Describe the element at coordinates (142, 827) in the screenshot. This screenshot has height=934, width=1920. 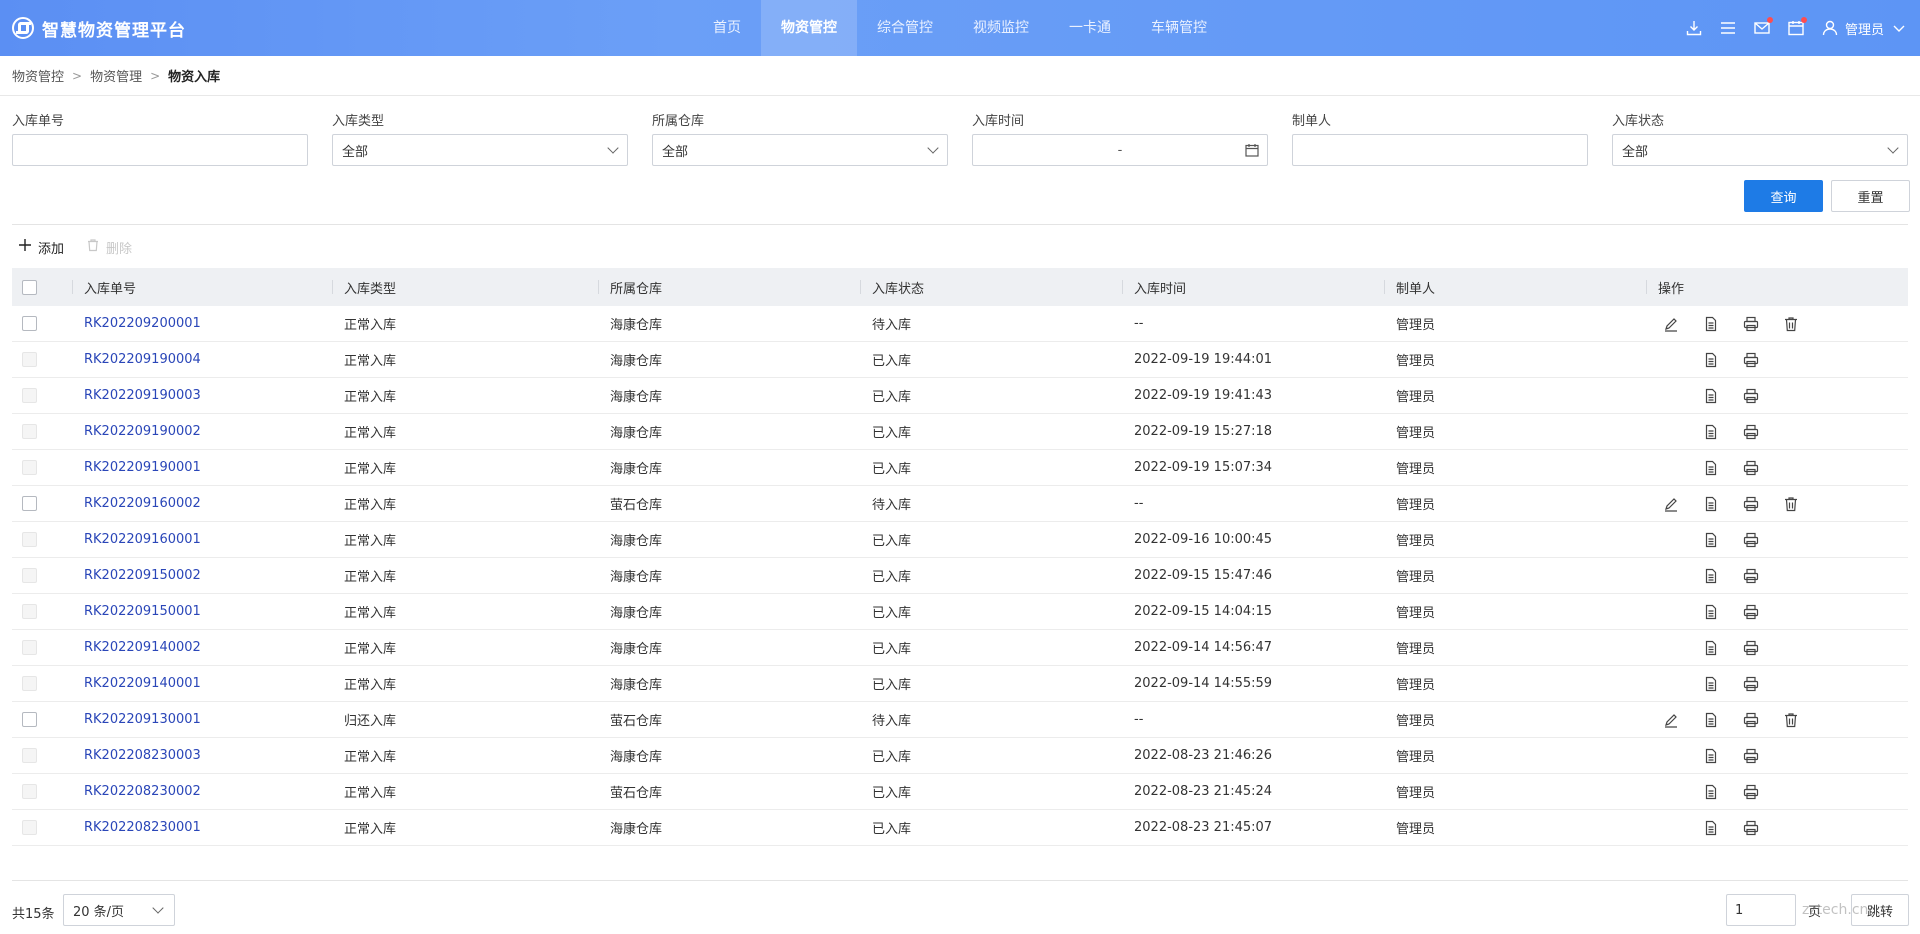
I see `order-no-link: RK202208230001` at that location.